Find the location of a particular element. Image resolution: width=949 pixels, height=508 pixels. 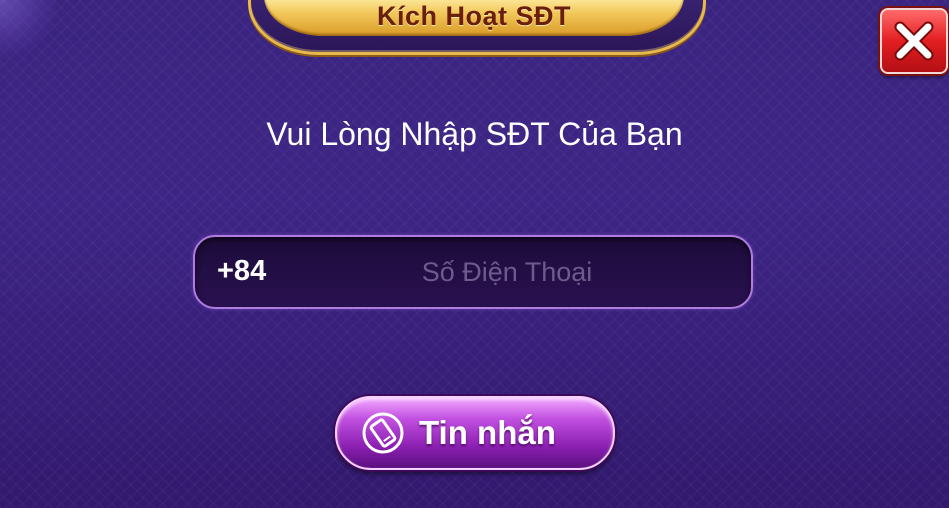

sms-button-label: Tin nhắn is located at coordinates (487, 432).